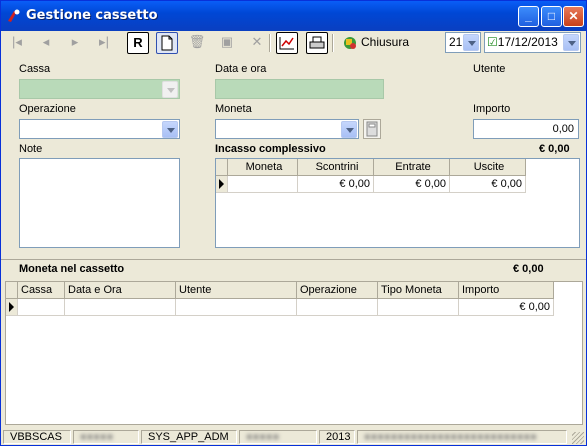  I want to click on col-header-moneta: Moneta, so click(263, 167).